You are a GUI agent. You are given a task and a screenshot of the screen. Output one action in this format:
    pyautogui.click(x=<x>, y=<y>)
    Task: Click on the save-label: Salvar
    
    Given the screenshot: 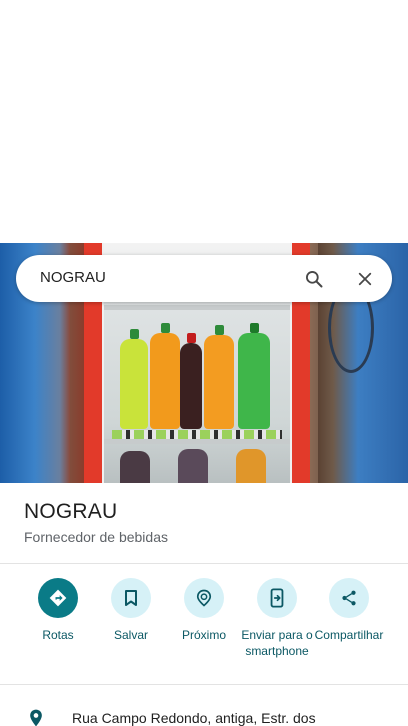 What is the action you would take?
    pyautogui.click(x=130, y=635)
    